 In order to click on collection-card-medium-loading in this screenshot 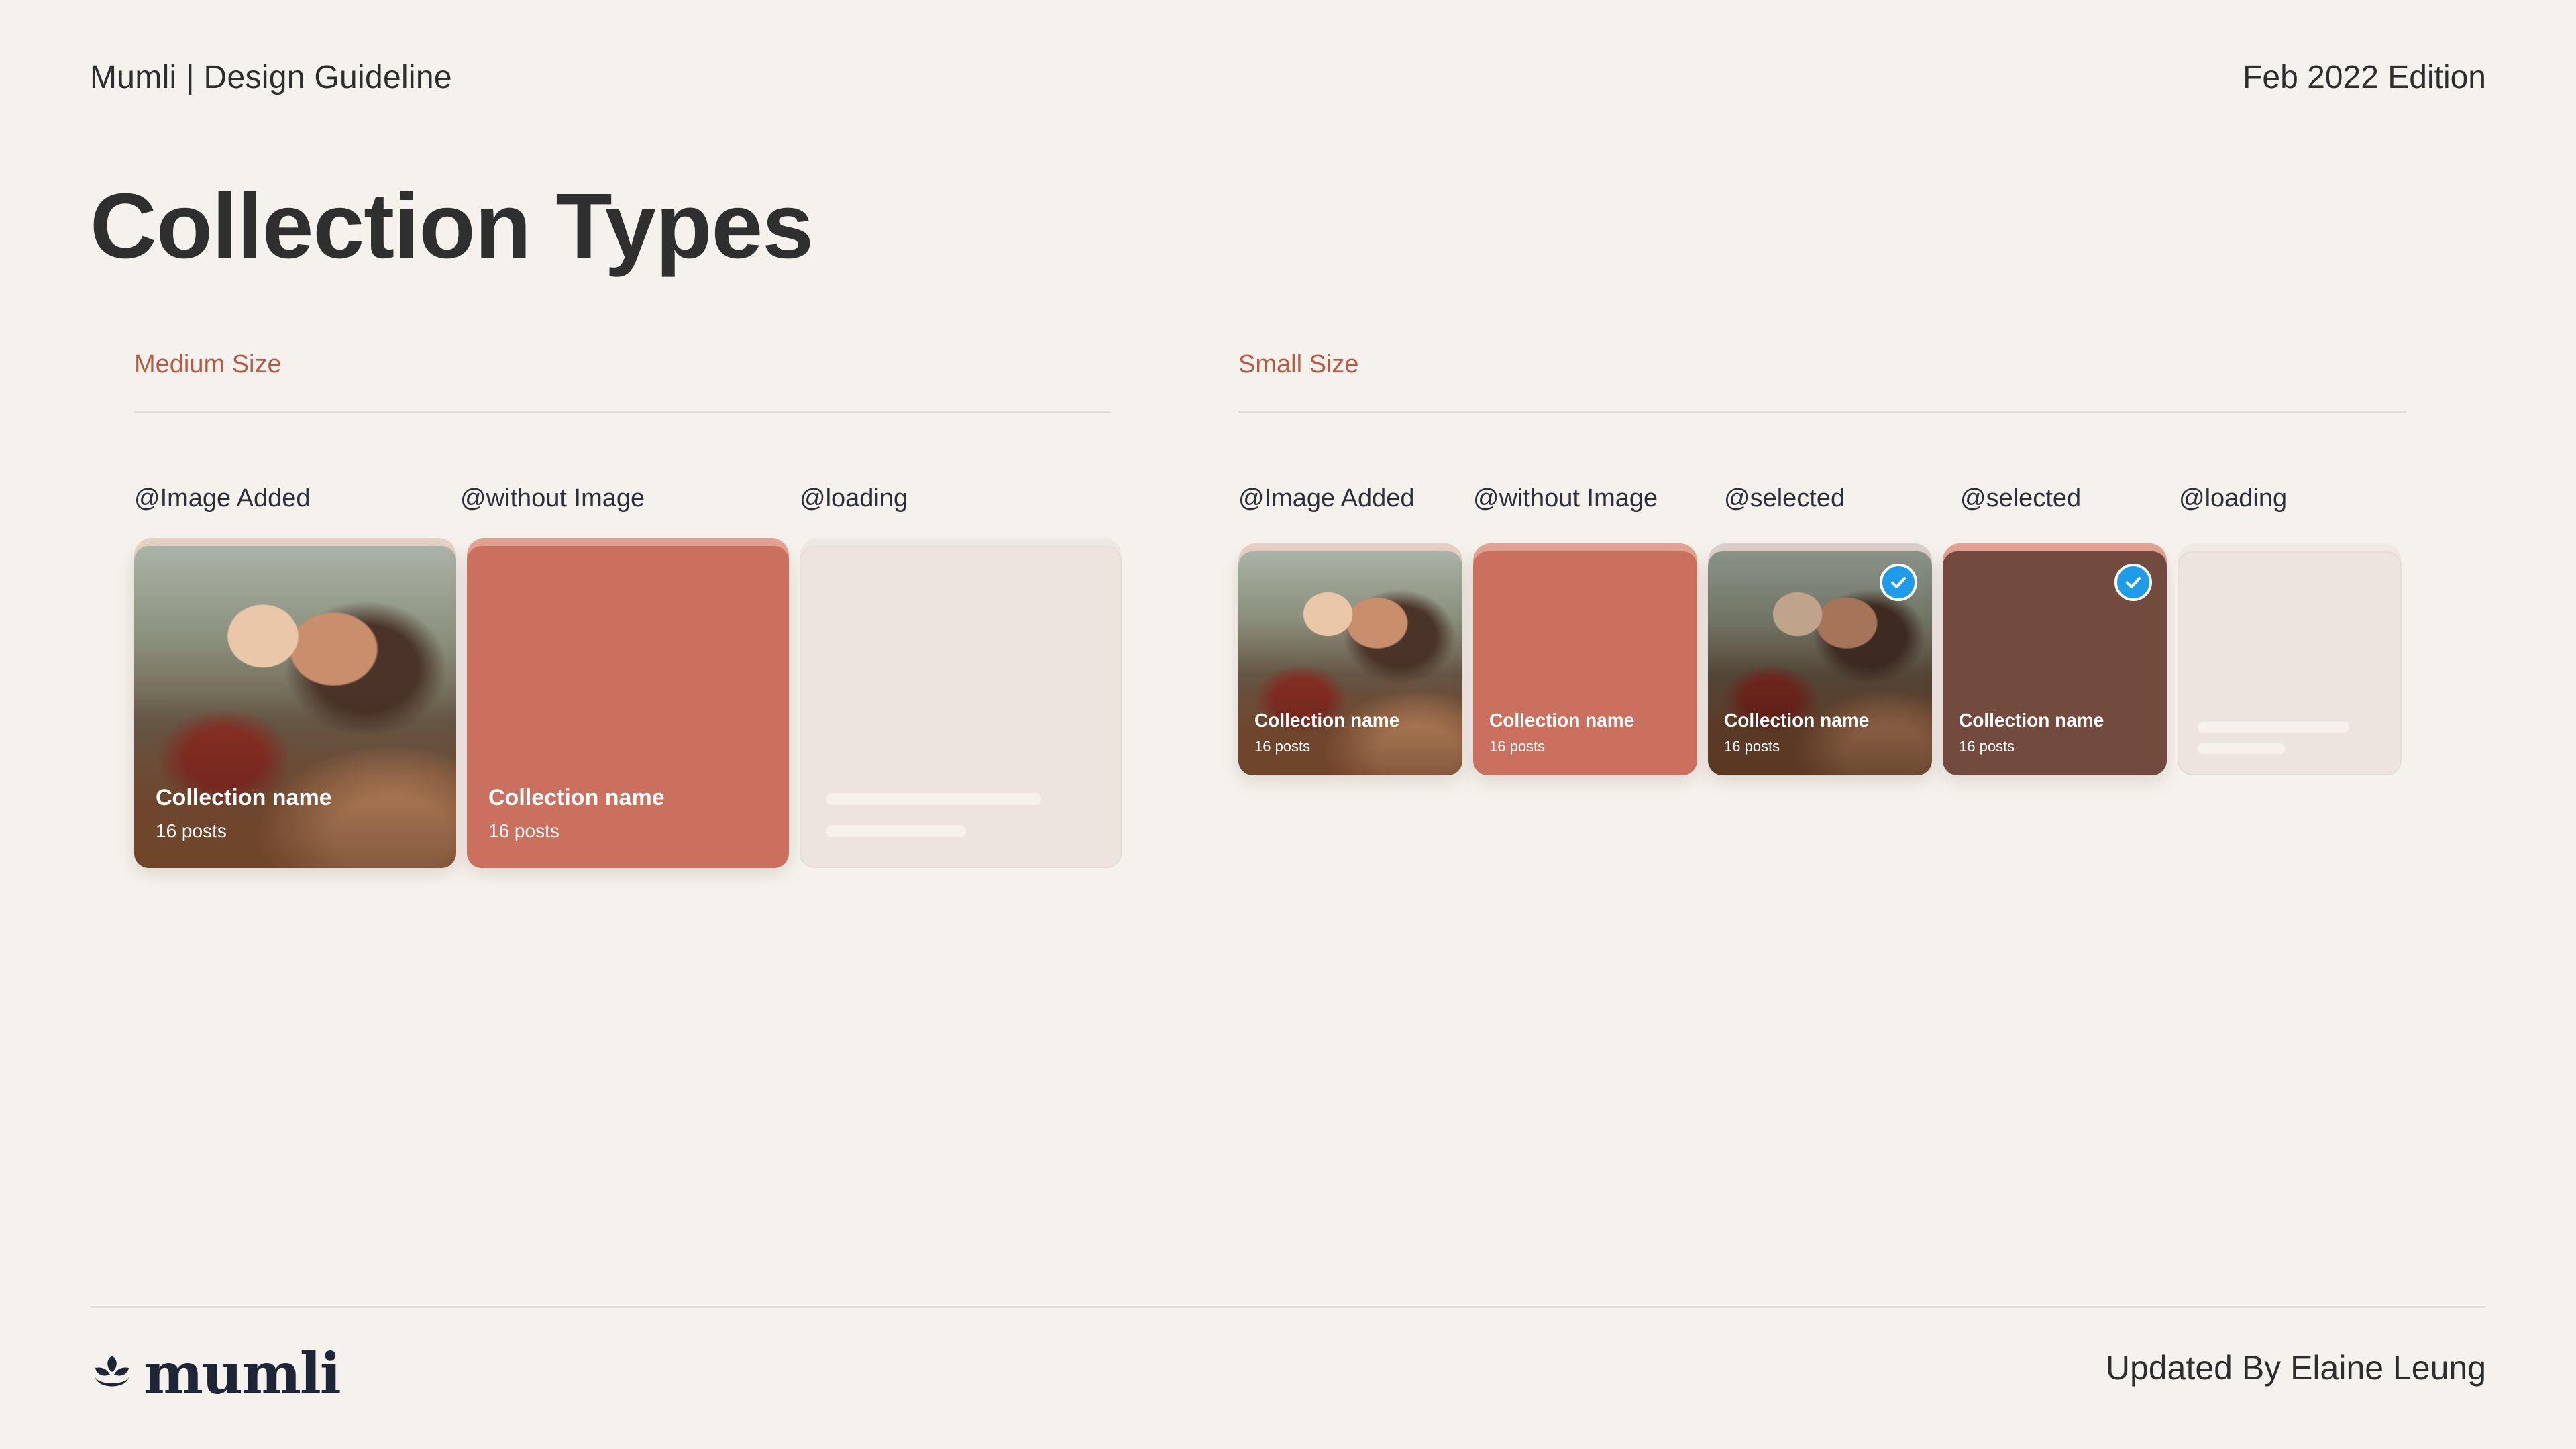, I will do `click(961, 703)`.